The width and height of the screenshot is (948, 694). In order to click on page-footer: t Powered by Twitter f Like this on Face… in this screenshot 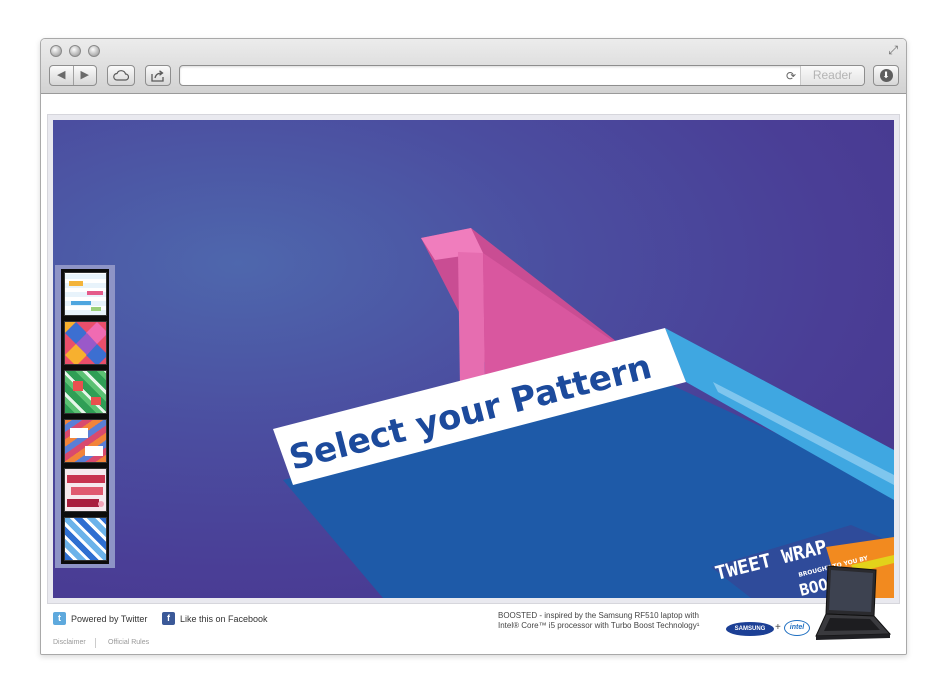, I will do `click(473, 609)`.